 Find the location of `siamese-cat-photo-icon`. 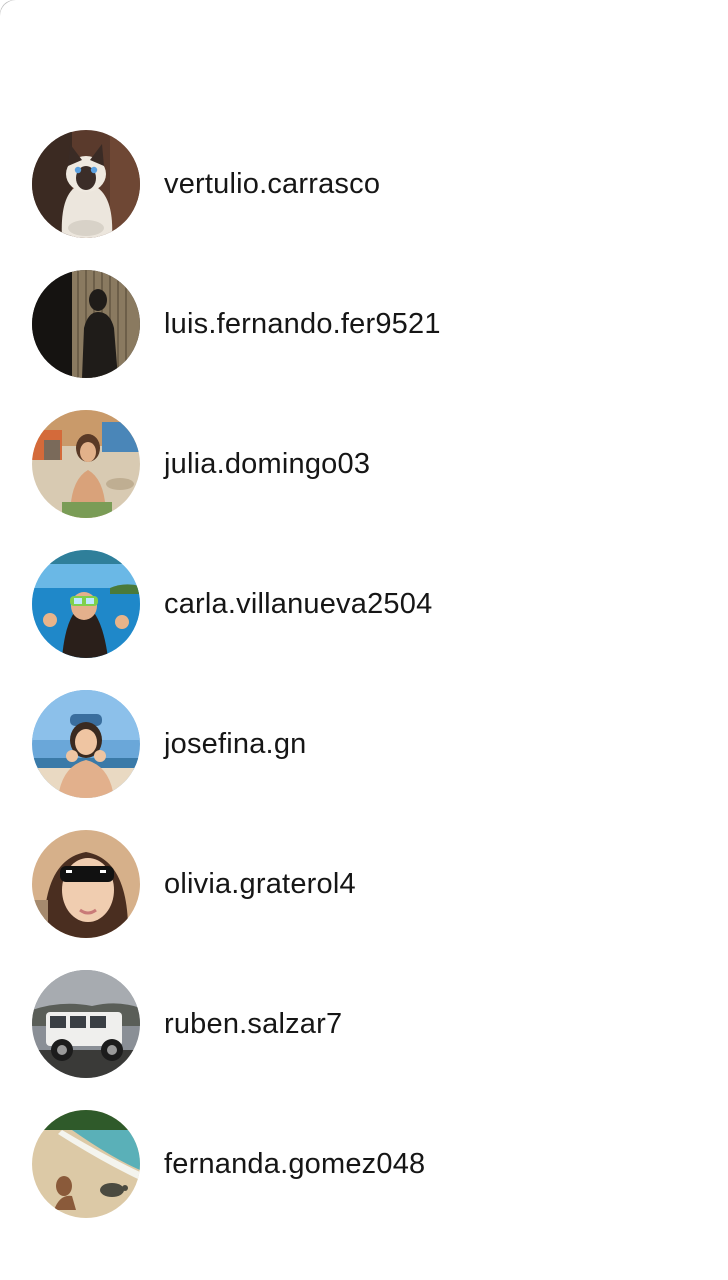

siamese-cat-photo-icon is located at coordinates (86, 184).